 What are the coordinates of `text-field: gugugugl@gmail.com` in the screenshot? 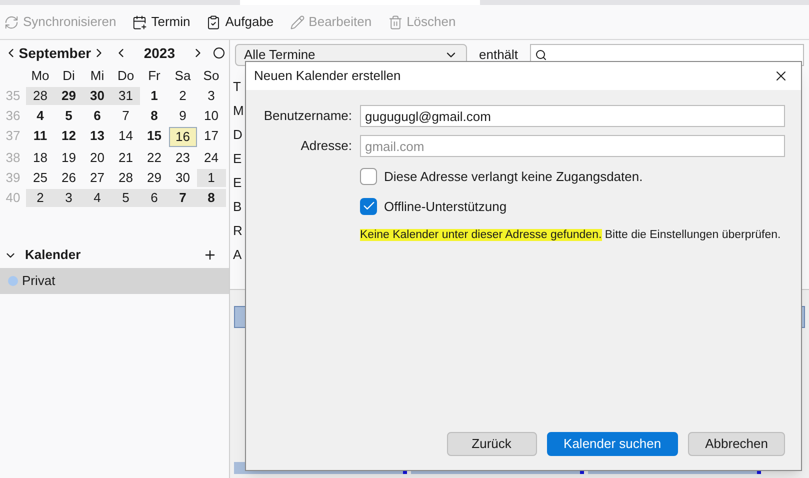 It's located at (572, 116).